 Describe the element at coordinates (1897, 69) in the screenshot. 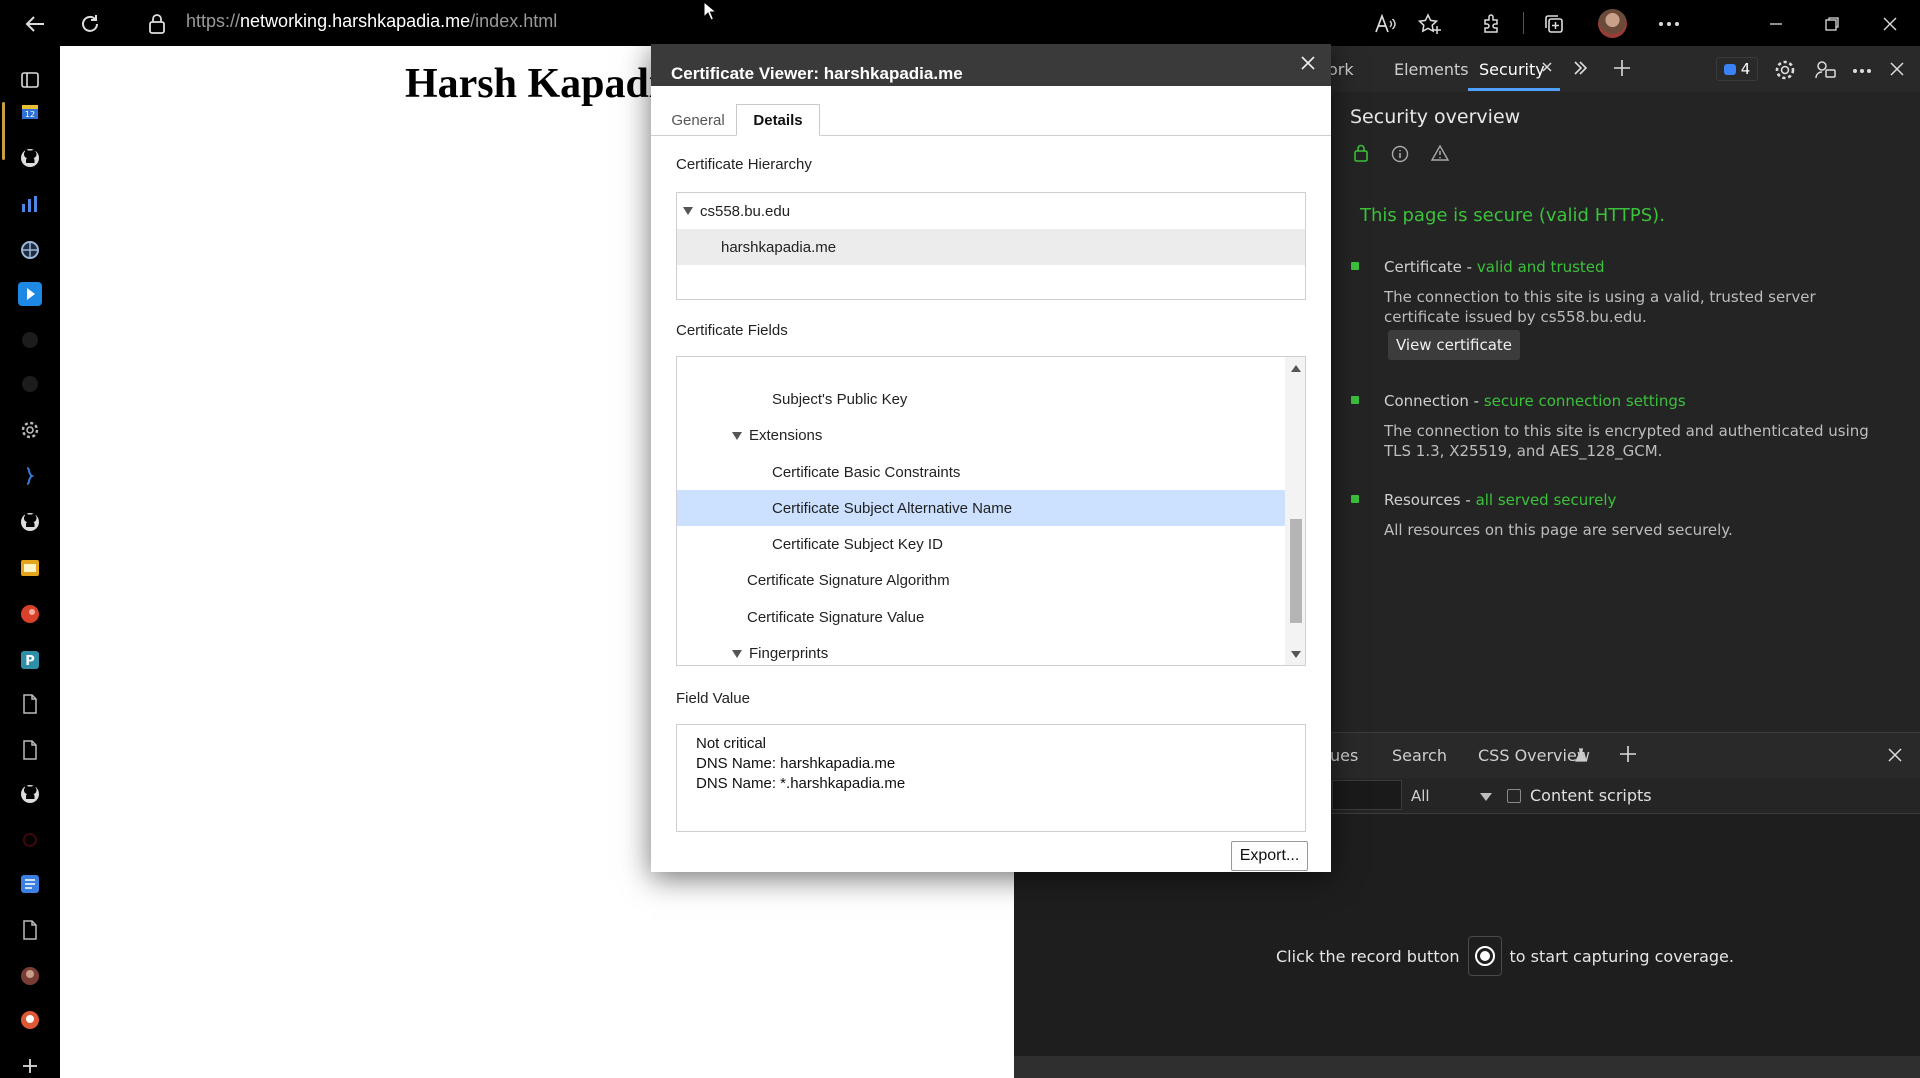

I see `close-devtools-icon` at that location.